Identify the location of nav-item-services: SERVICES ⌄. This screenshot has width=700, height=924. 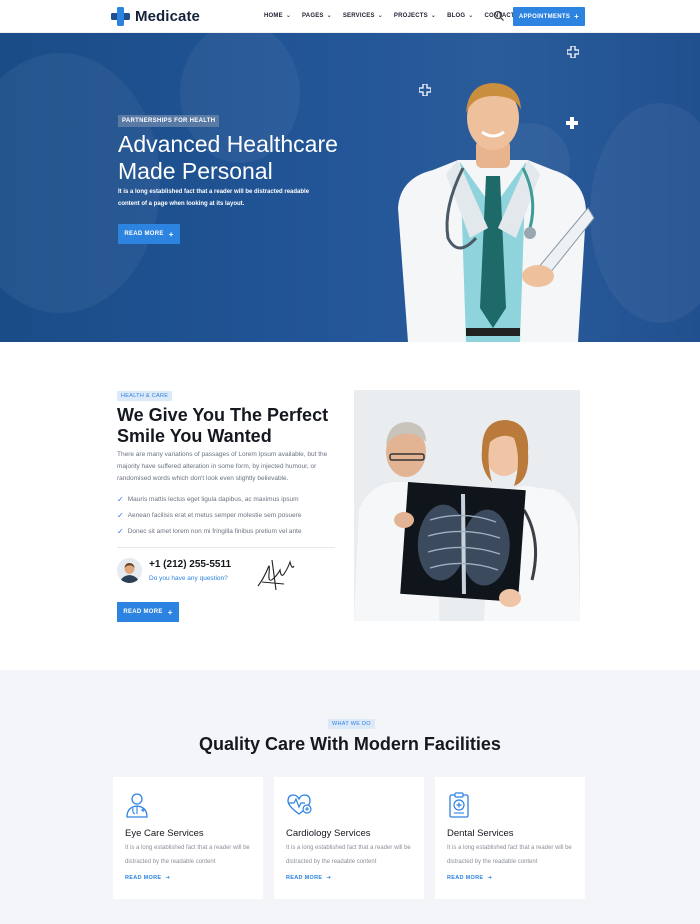
(362, 16).